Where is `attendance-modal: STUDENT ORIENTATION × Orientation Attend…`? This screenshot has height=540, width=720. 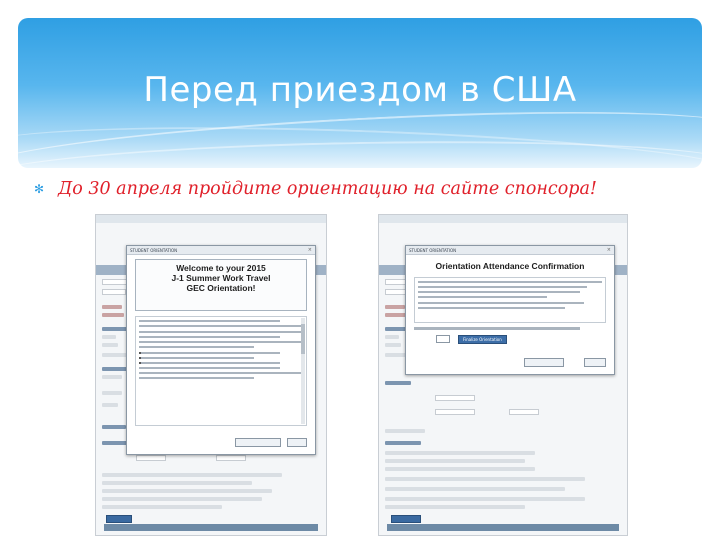 attendance-modal: STUDENT ORIENTATION × Orientation Attend… is located at coordinates (510, 310).